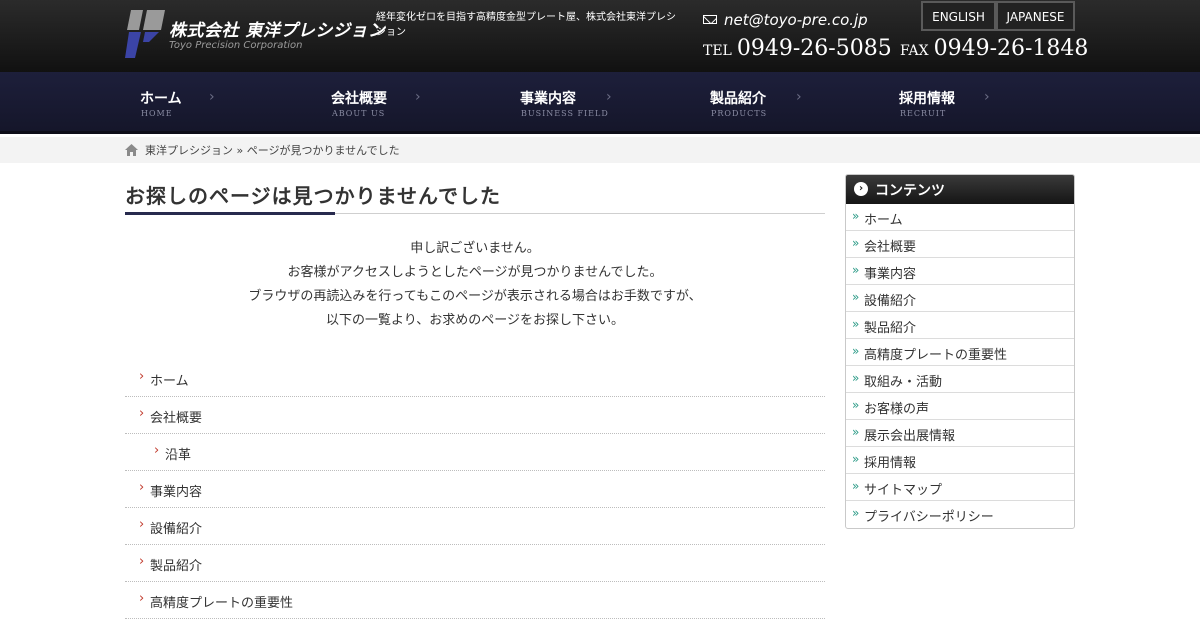  What do you see at coordinates (176, 566) in the screenshot?
I see `list-item-label: 製品紹介` at bounding box center [176, 566].